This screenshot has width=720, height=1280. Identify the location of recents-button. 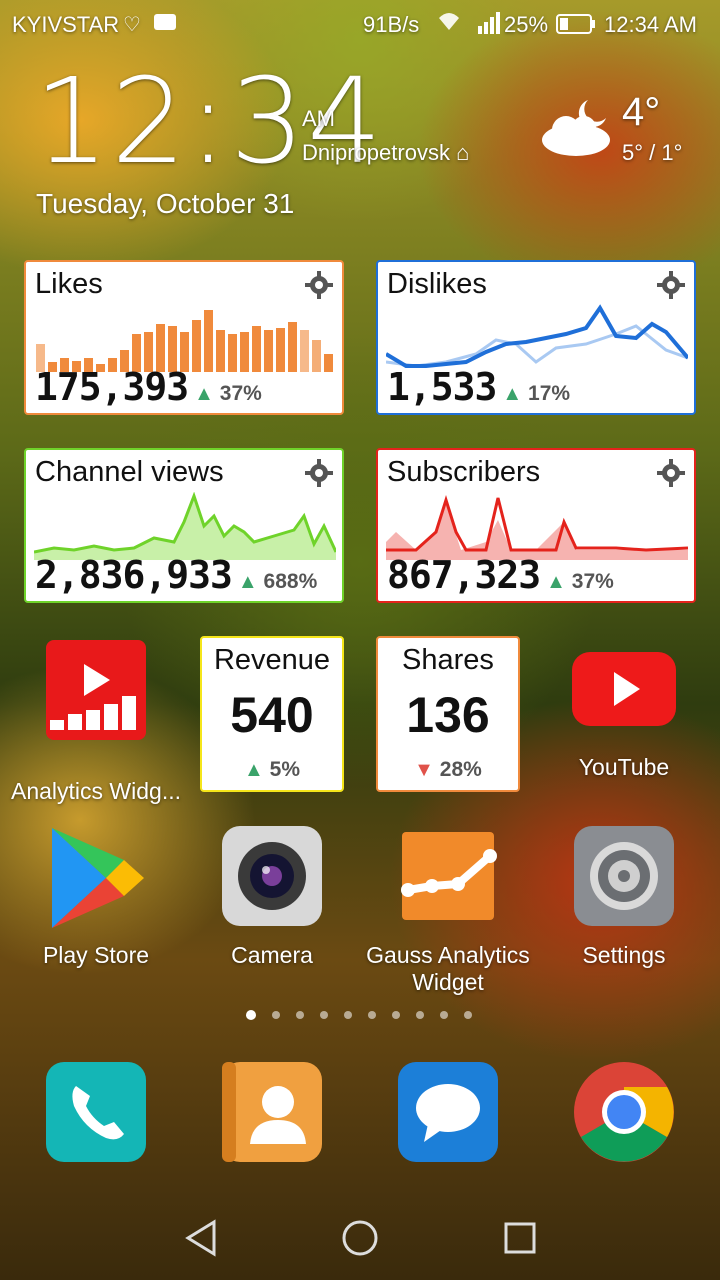
(520, 1240).